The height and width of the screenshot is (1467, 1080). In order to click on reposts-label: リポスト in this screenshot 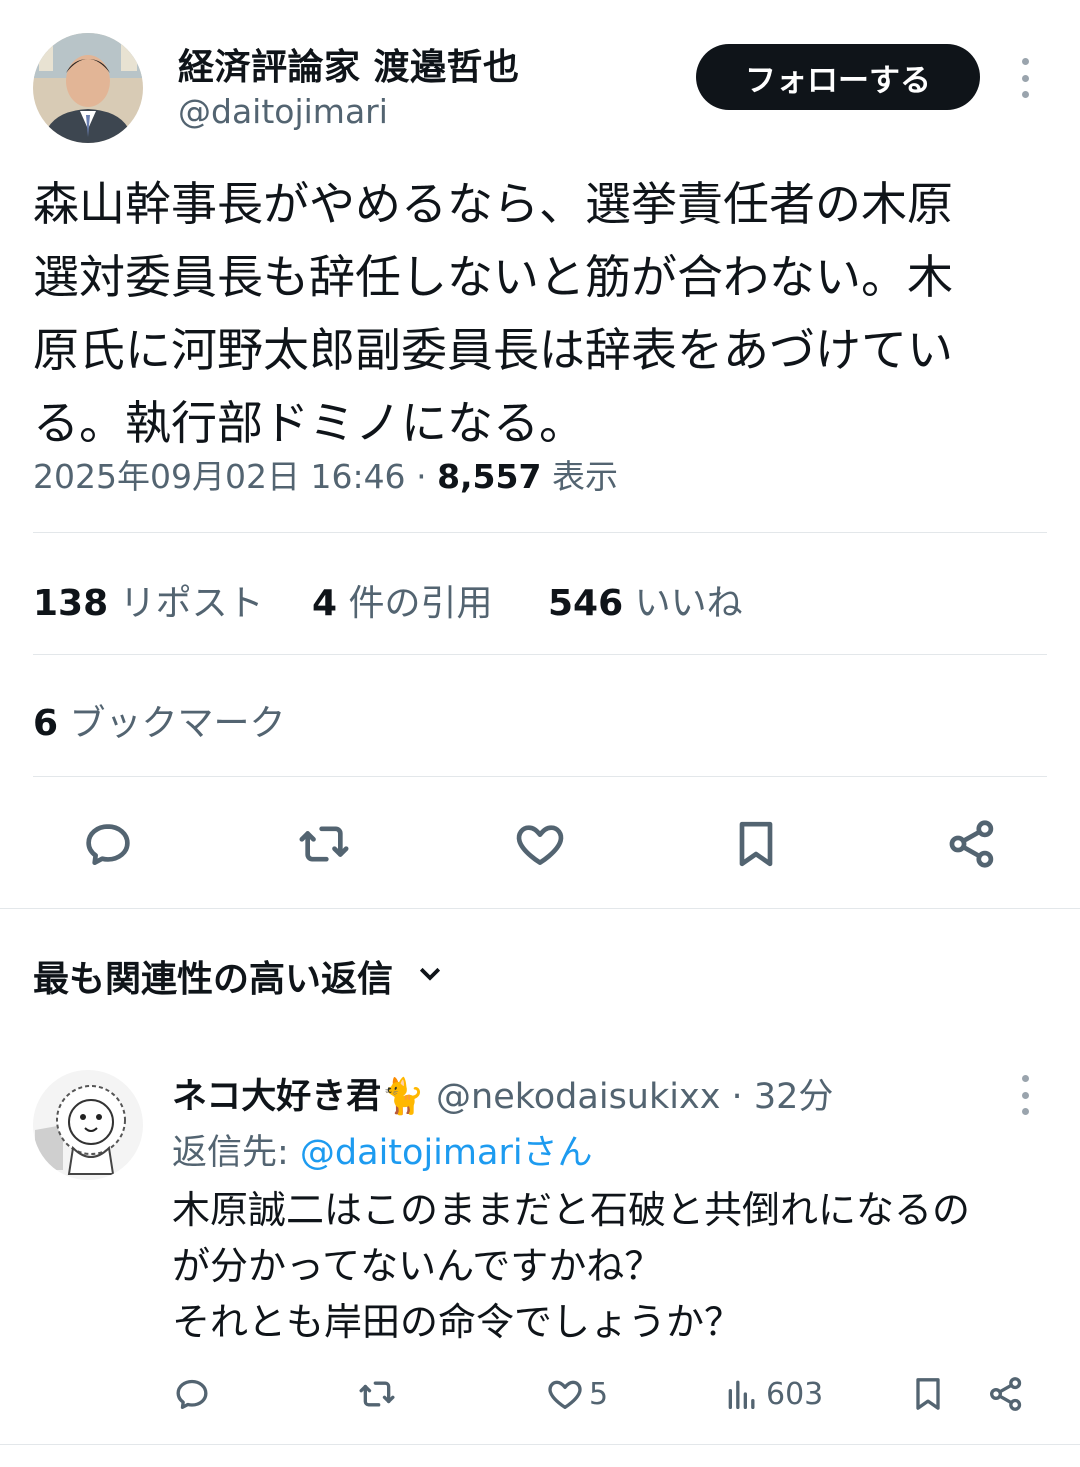, I will do `click(191, 603)`.